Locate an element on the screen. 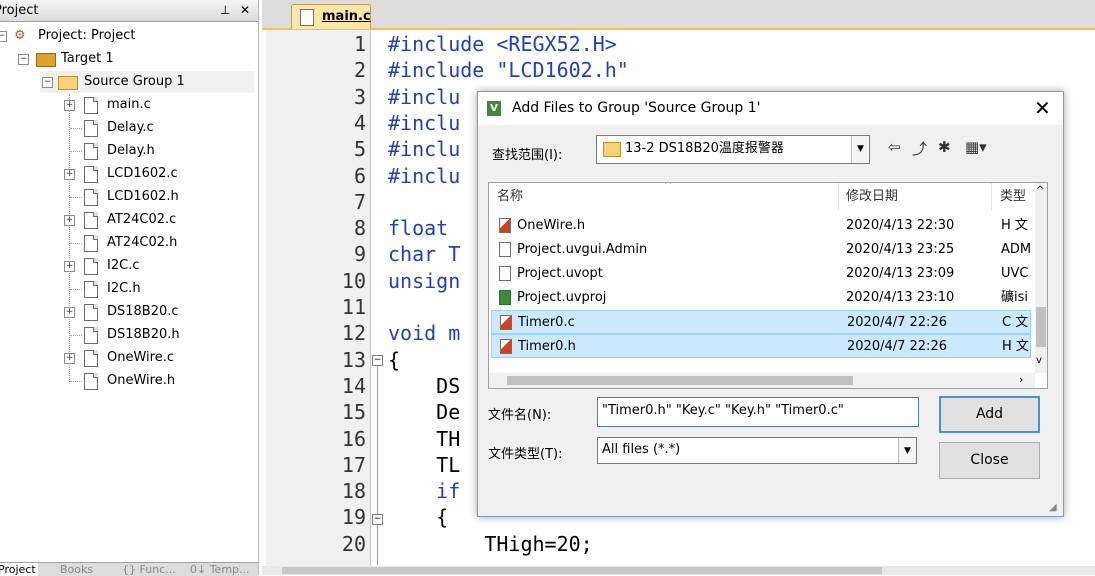 The width and height of the screenshot is (1095, 576). line-number: 3 is located at coordinates (359, 96).